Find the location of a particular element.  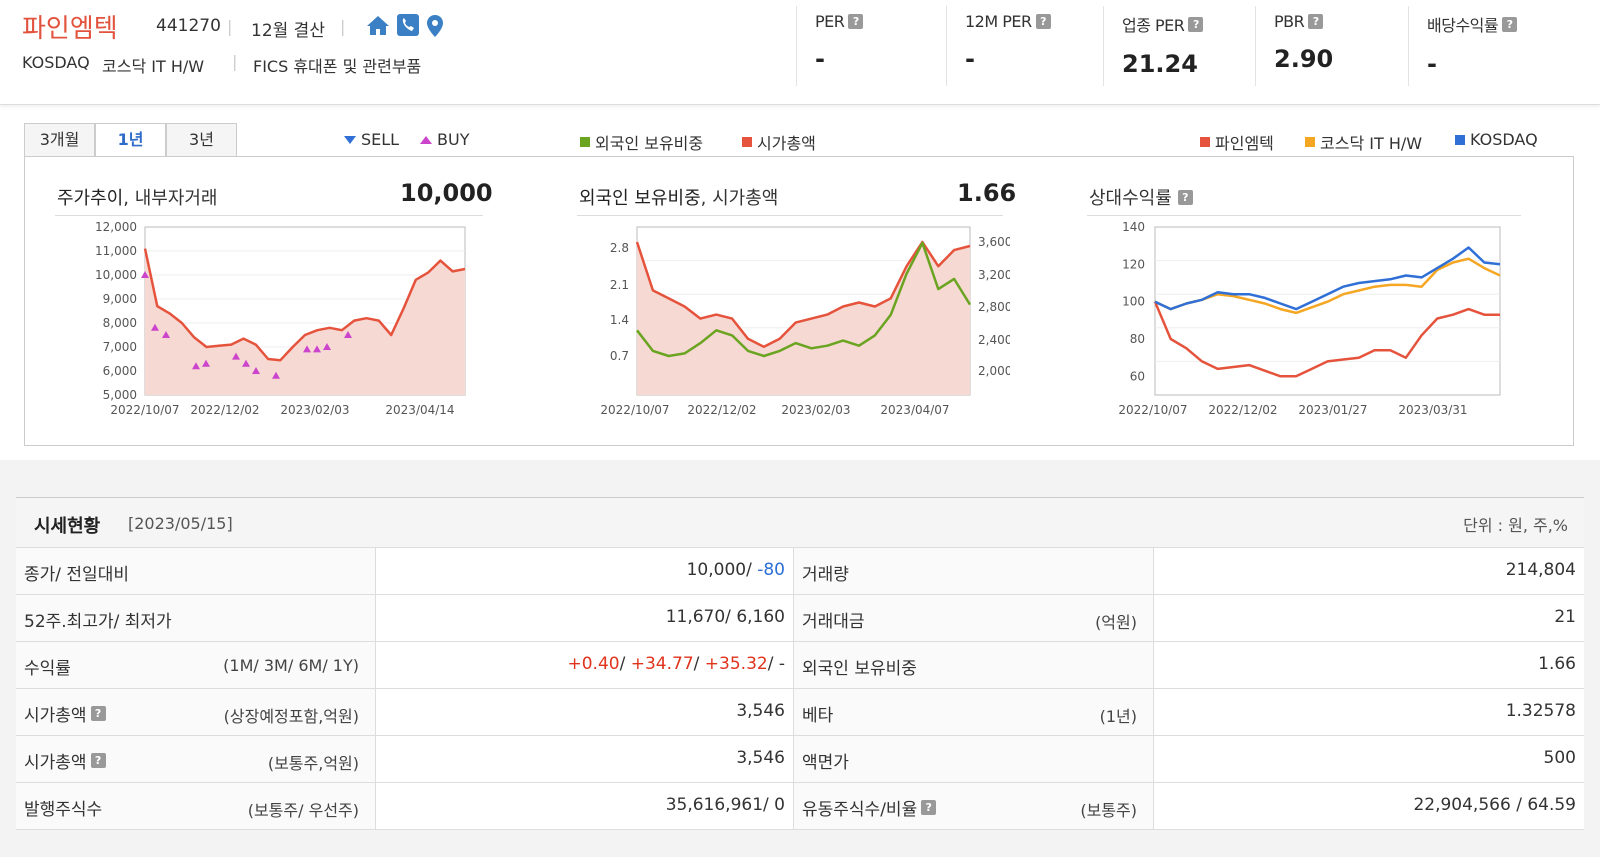

return-1y: - is located at coordinates (781, 664).